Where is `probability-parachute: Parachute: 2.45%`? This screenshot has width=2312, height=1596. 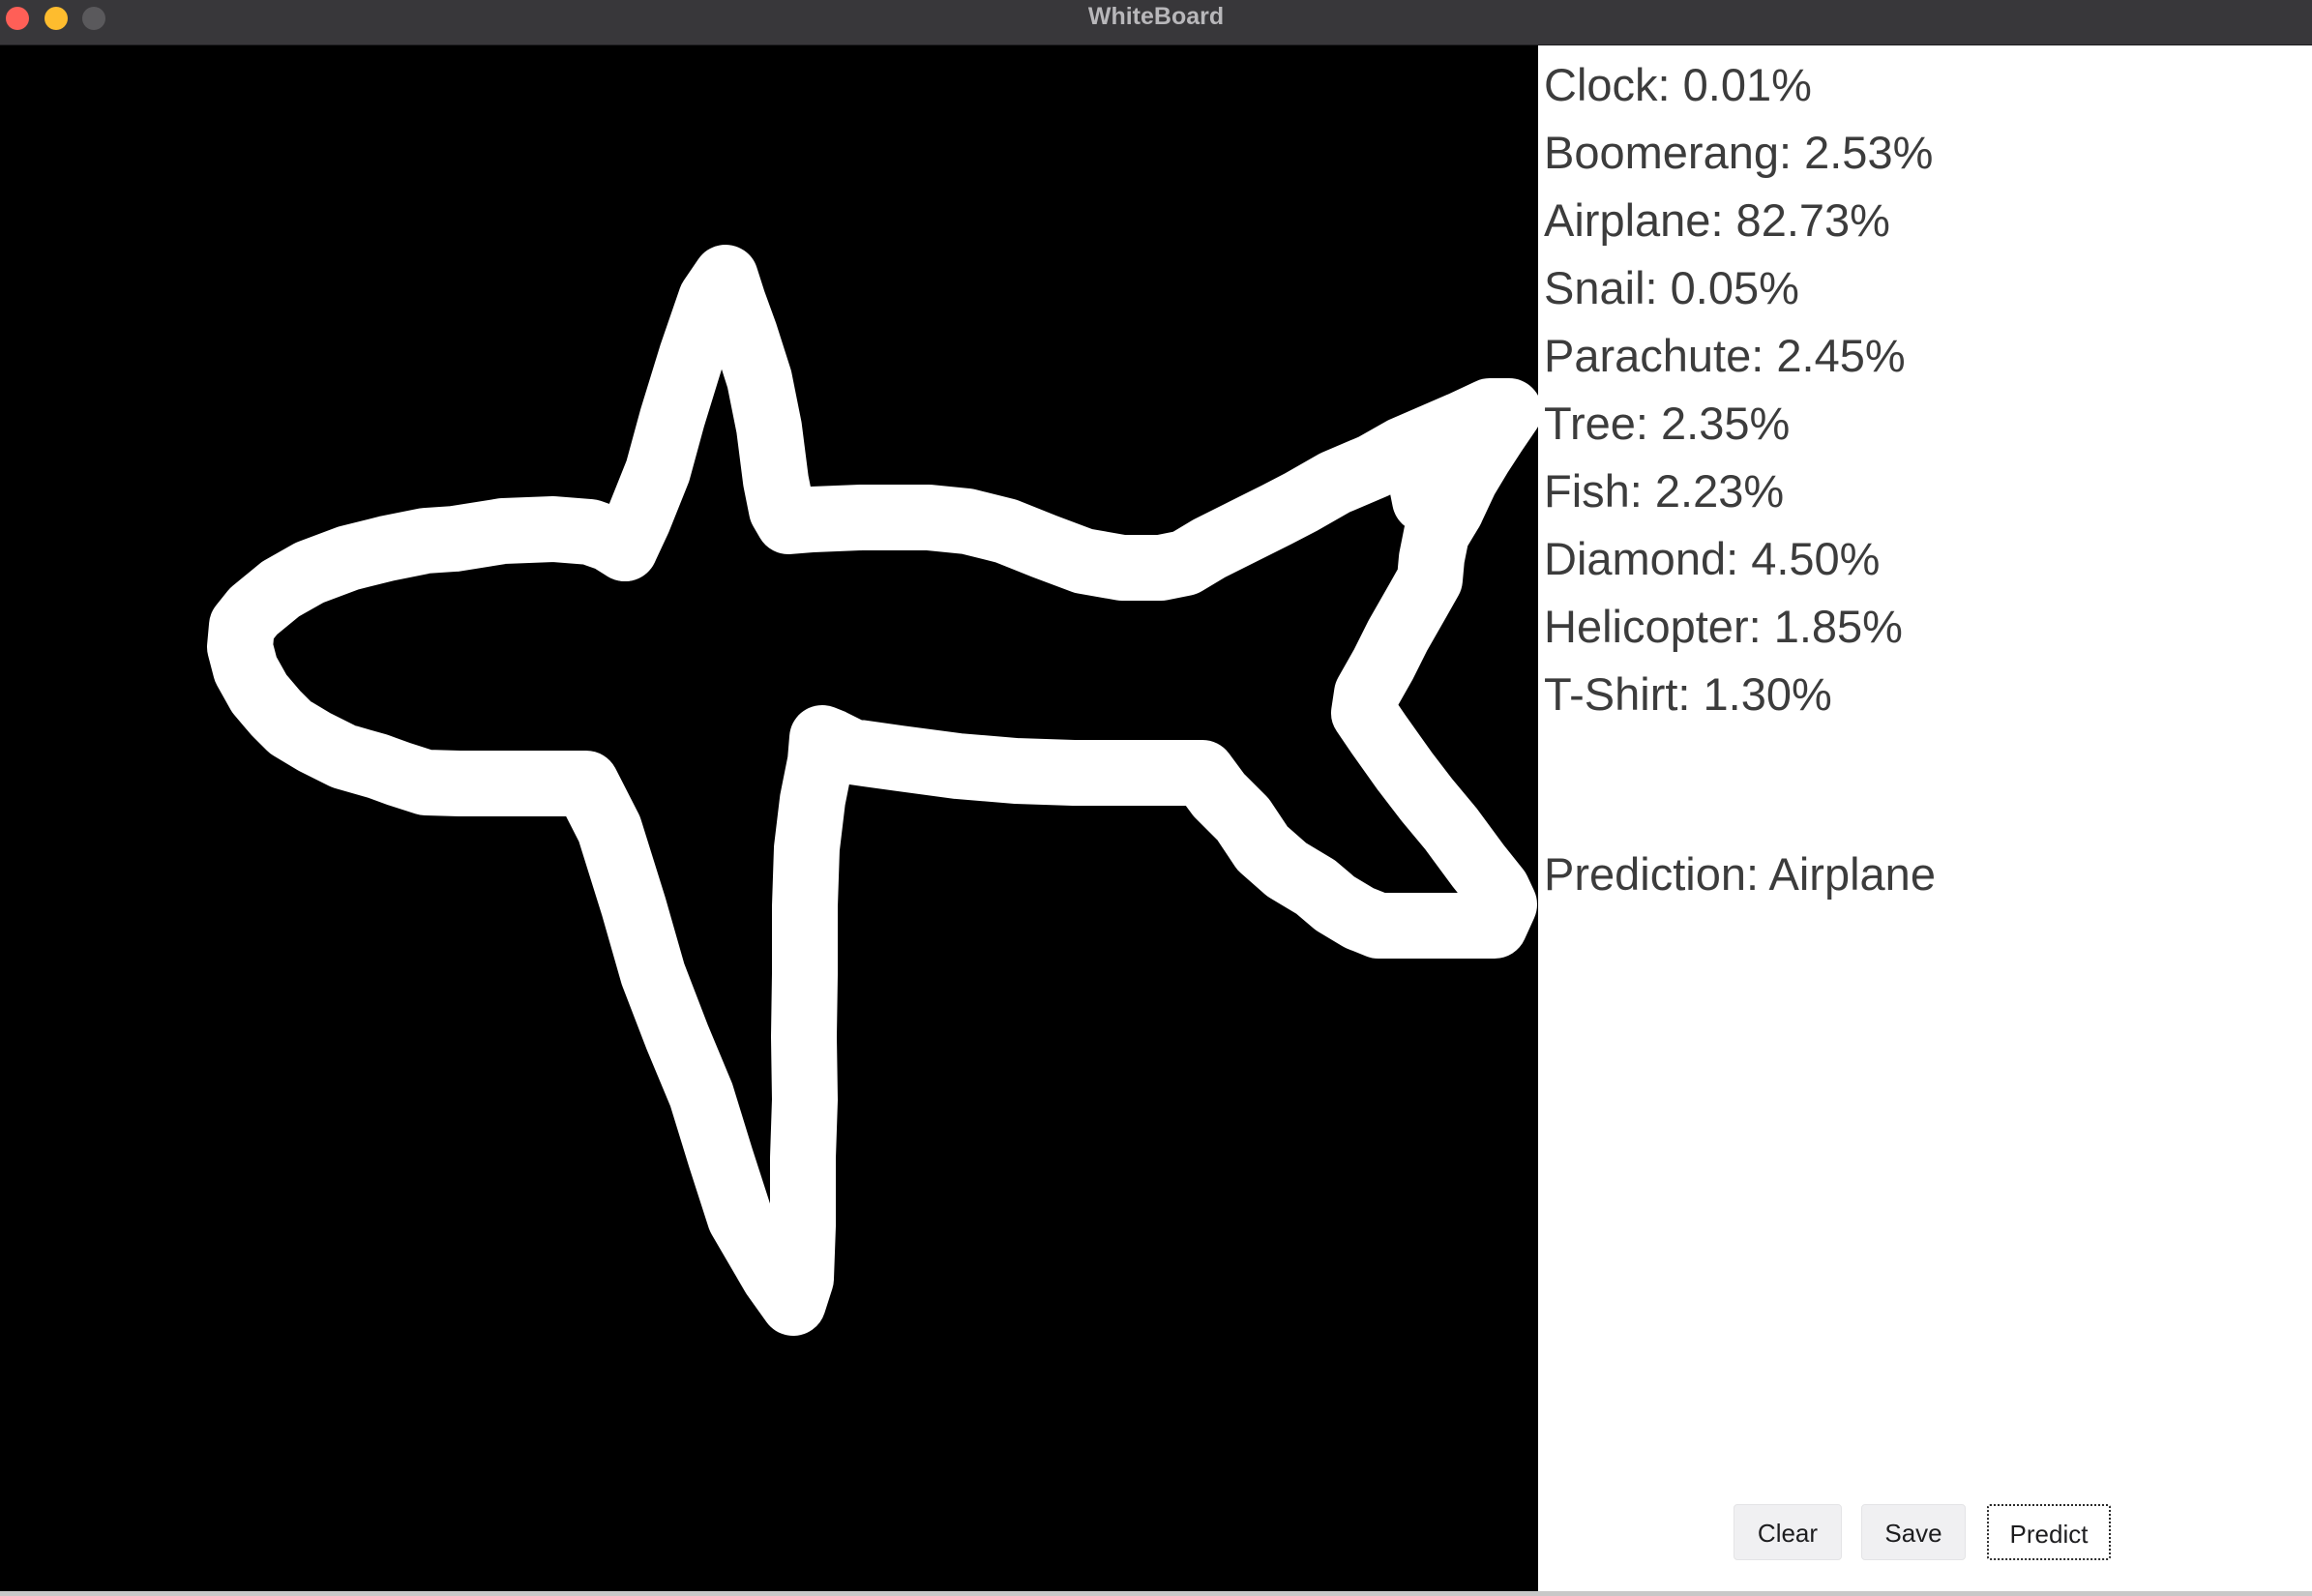 probability-parachute: Parachute: 2.45% is located at coordinates (1725, 355).